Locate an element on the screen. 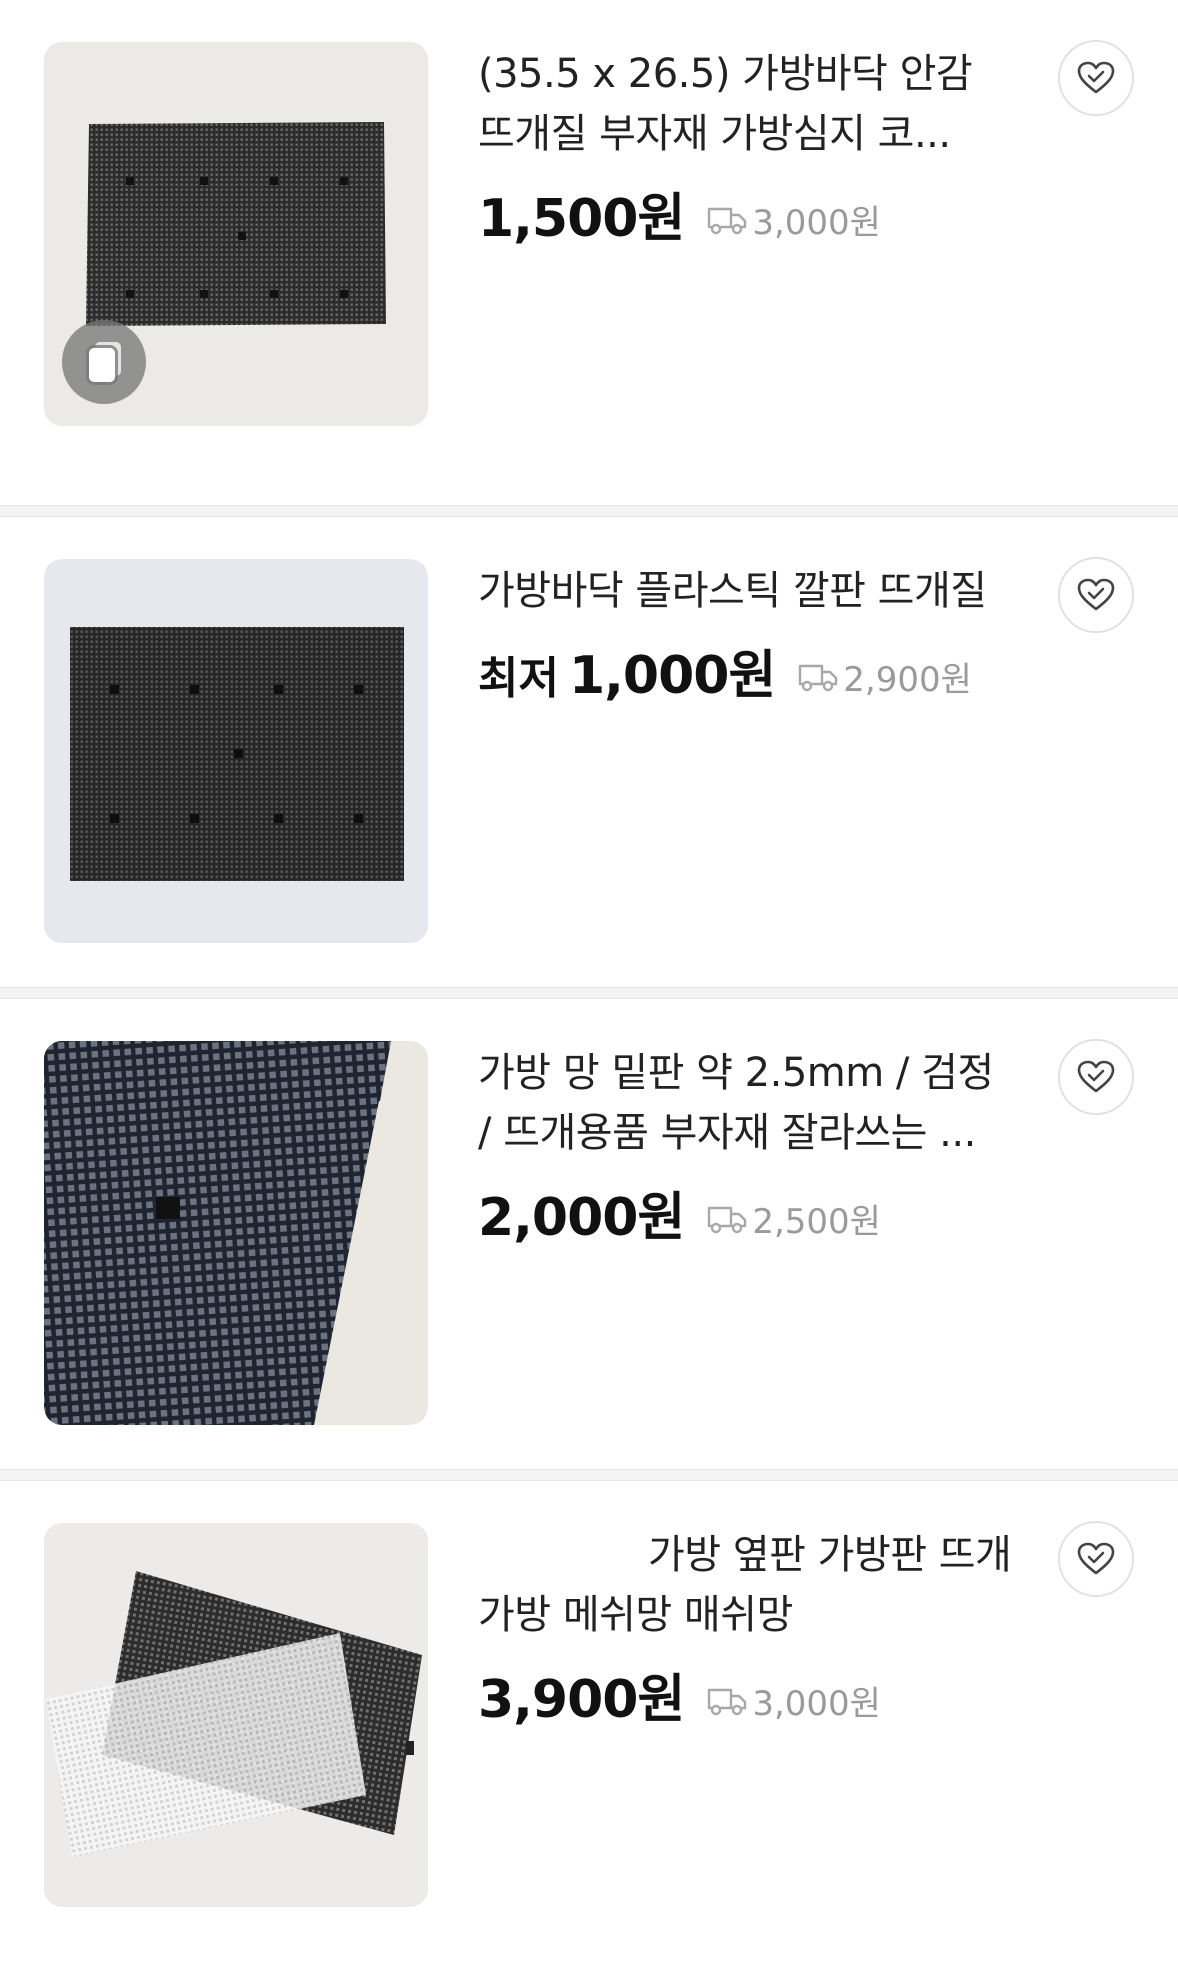 The width and height of the screenshot is (1178, 1988). shipping-fee: 2,500원 is located at coordinates (793, 1218).